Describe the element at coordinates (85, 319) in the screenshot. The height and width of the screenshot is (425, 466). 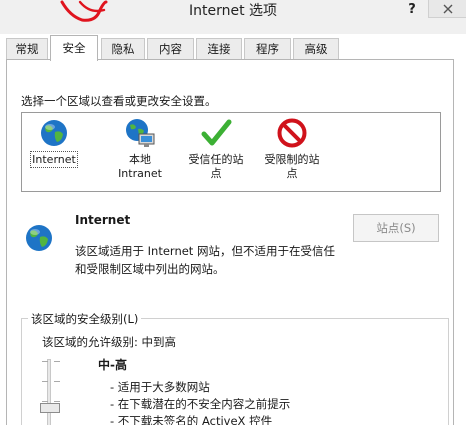
I see `security-level-legend: 该区域的安全级别(L)` at that location.